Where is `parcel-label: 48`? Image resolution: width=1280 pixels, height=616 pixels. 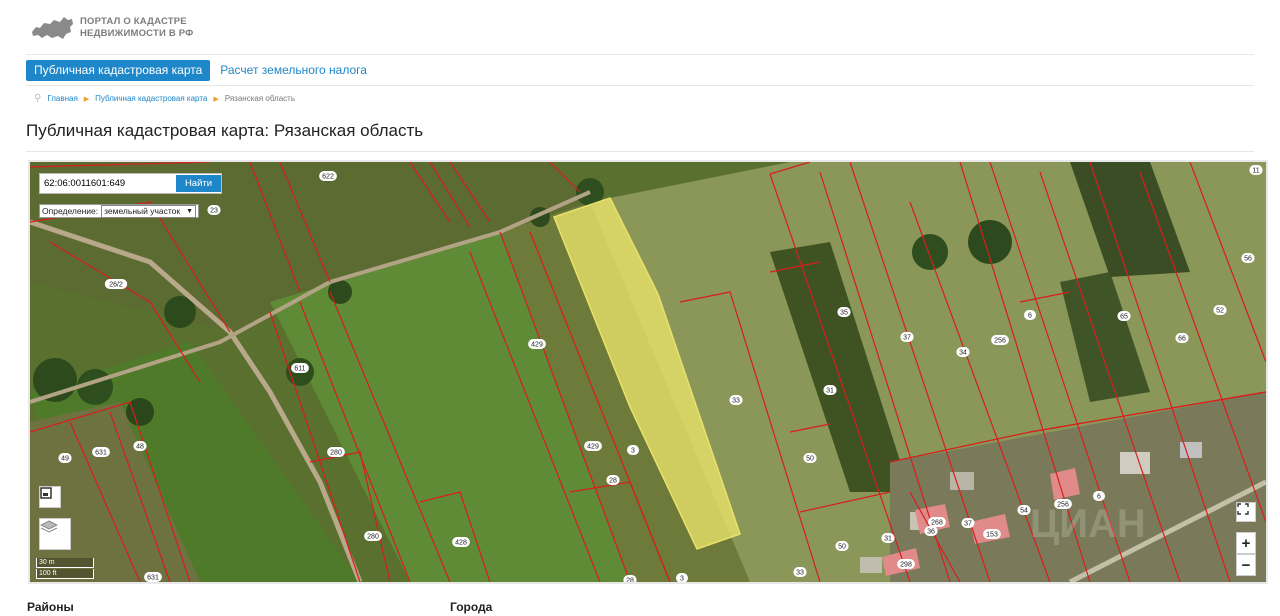 parcel-label: 48 is located at coordinates (140, 447).